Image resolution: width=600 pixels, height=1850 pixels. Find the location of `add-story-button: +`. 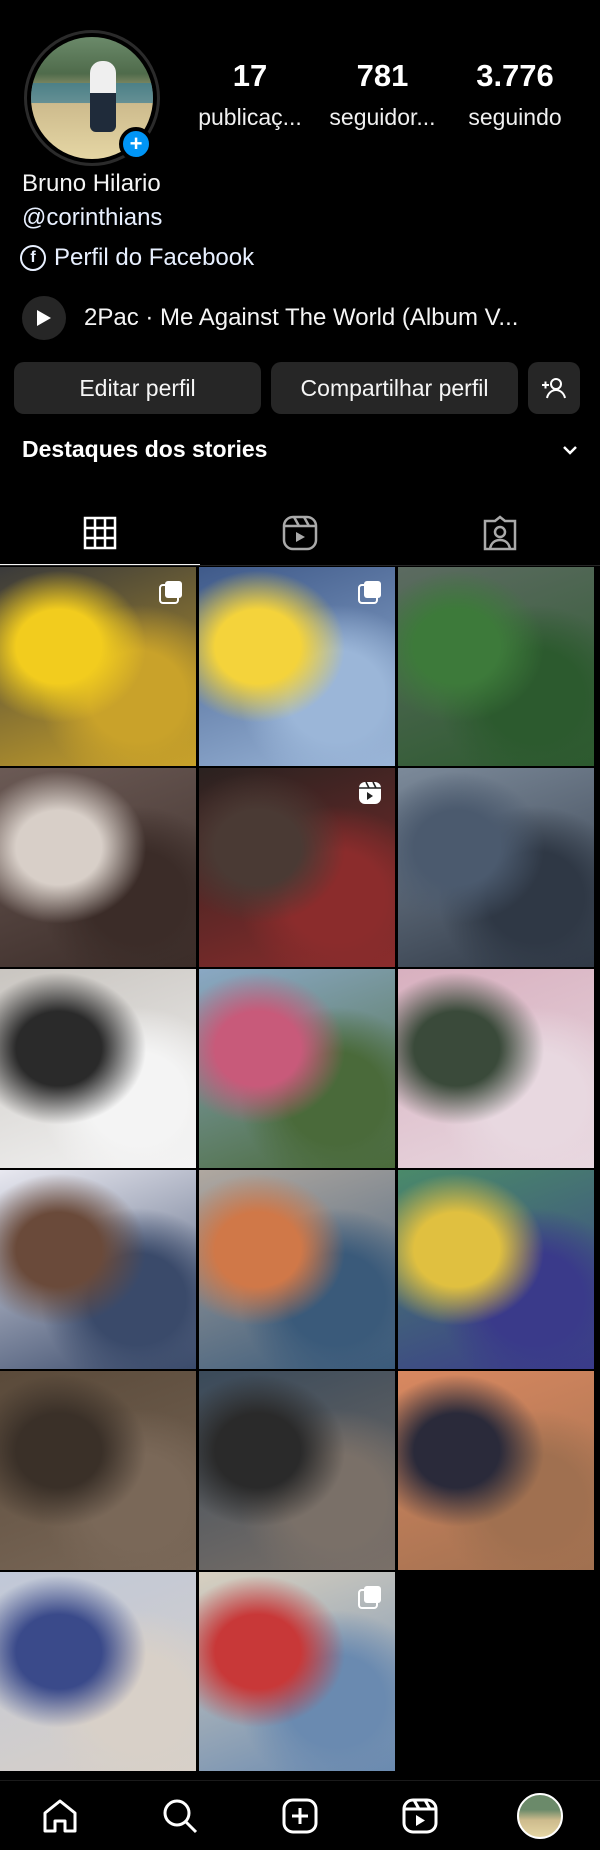

add-story-button: + is located at coordinates (136, 144).